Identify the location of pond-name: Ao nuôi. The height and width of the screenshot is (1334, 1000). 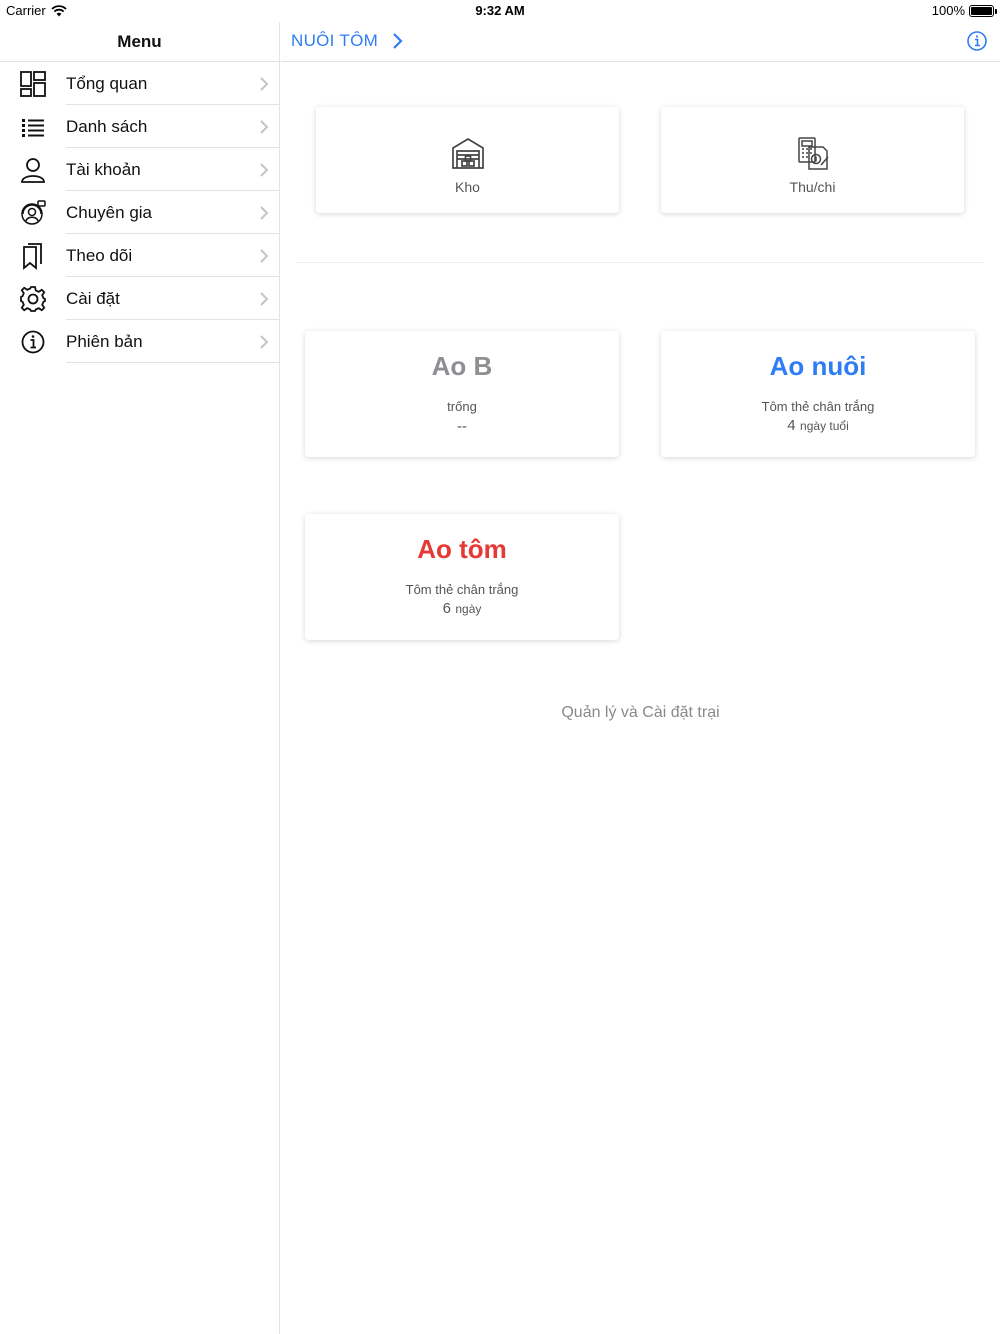
(818, 366).